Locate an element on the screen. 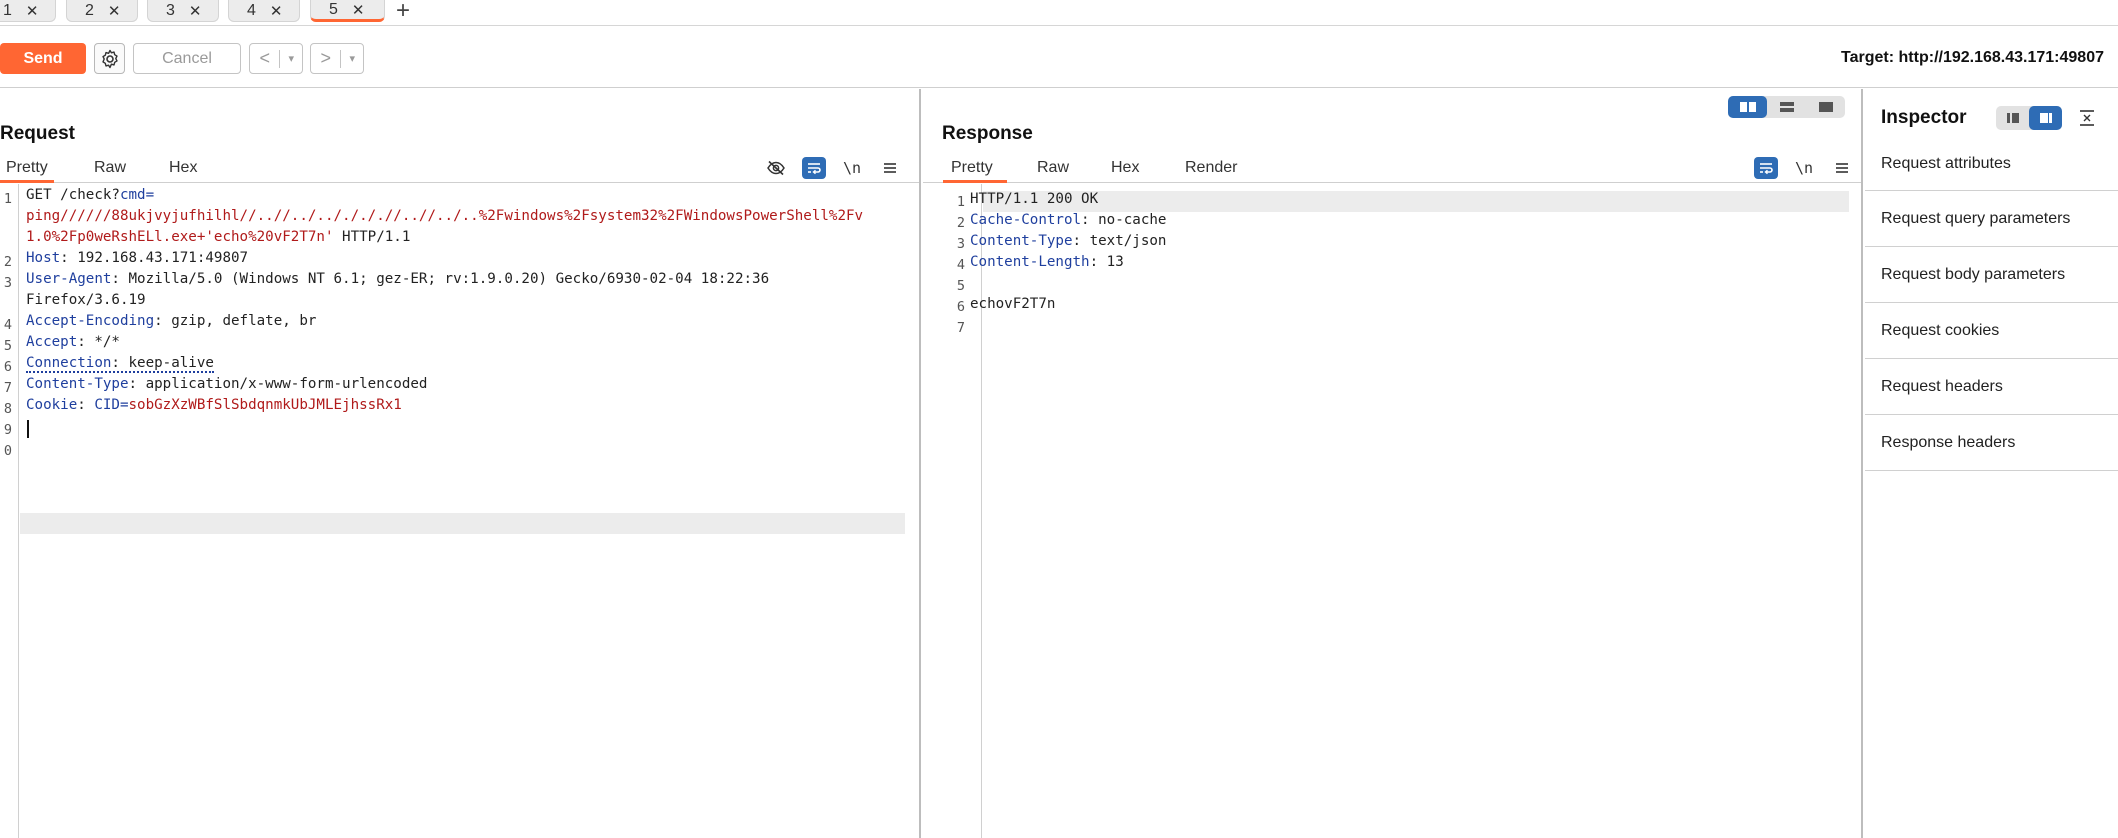  inspector-list-icon is located at coordinates (2012, 118).